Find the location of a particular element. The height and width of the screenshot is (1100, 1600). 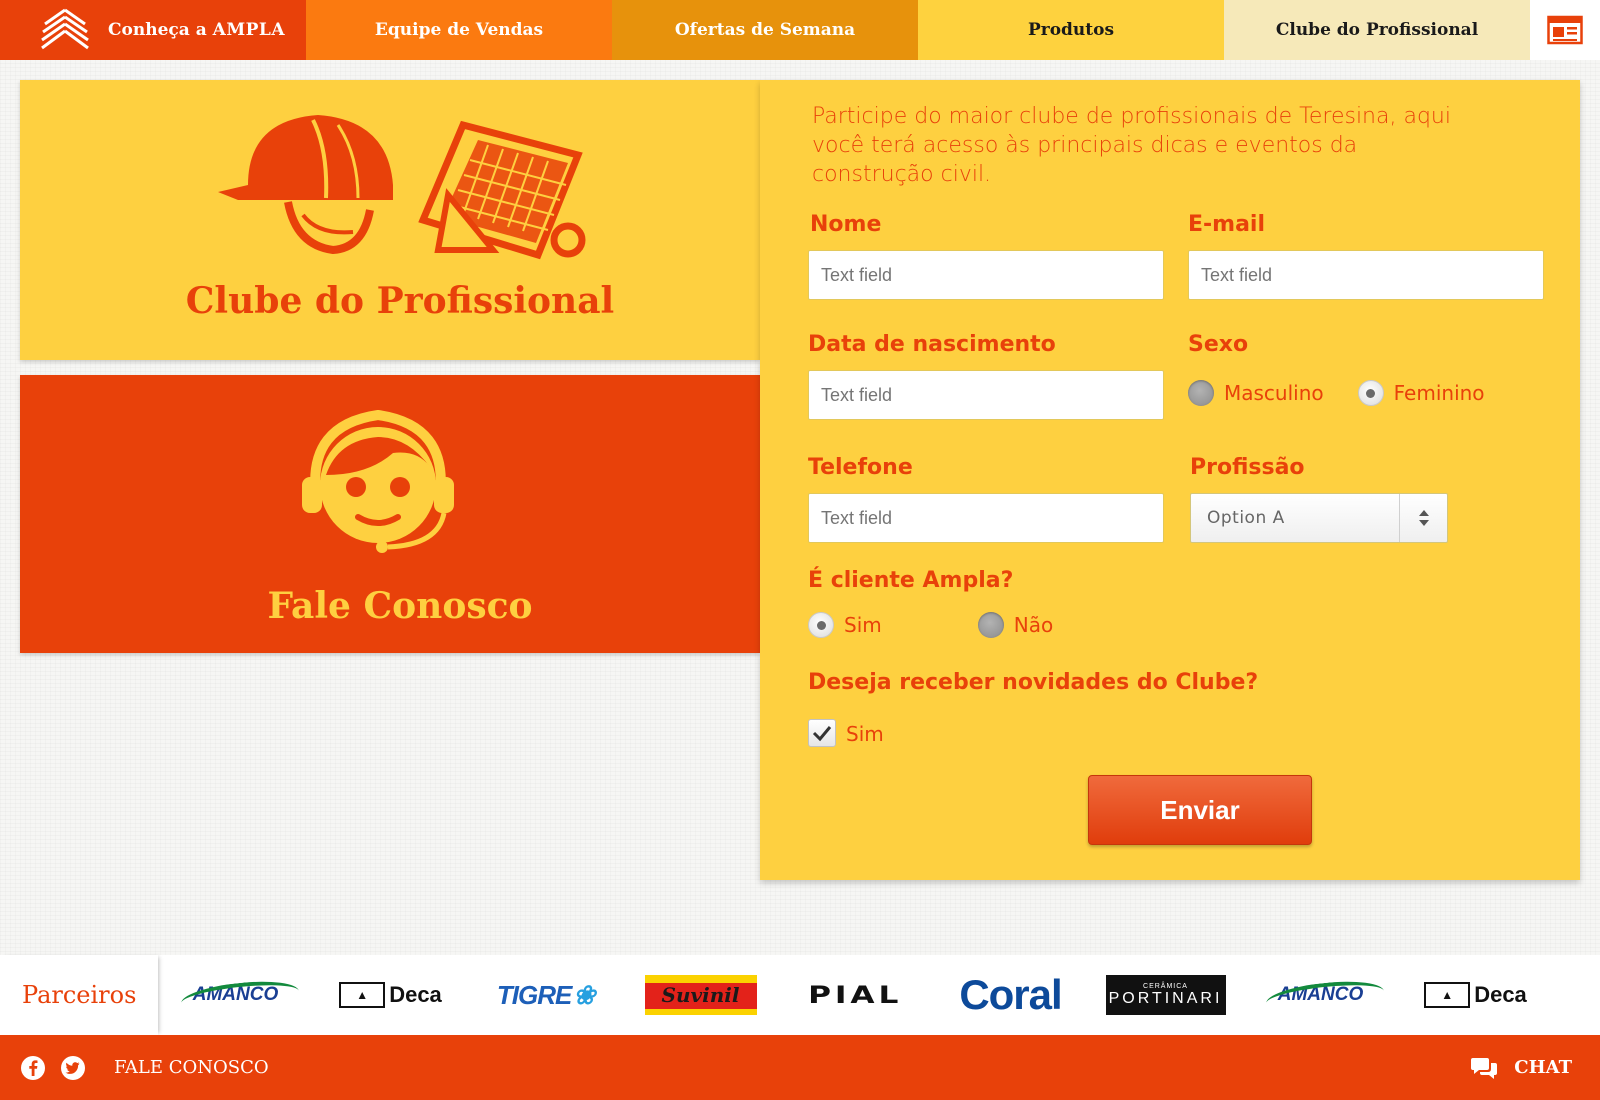

professional-icons is located at coordinates (402, 187).